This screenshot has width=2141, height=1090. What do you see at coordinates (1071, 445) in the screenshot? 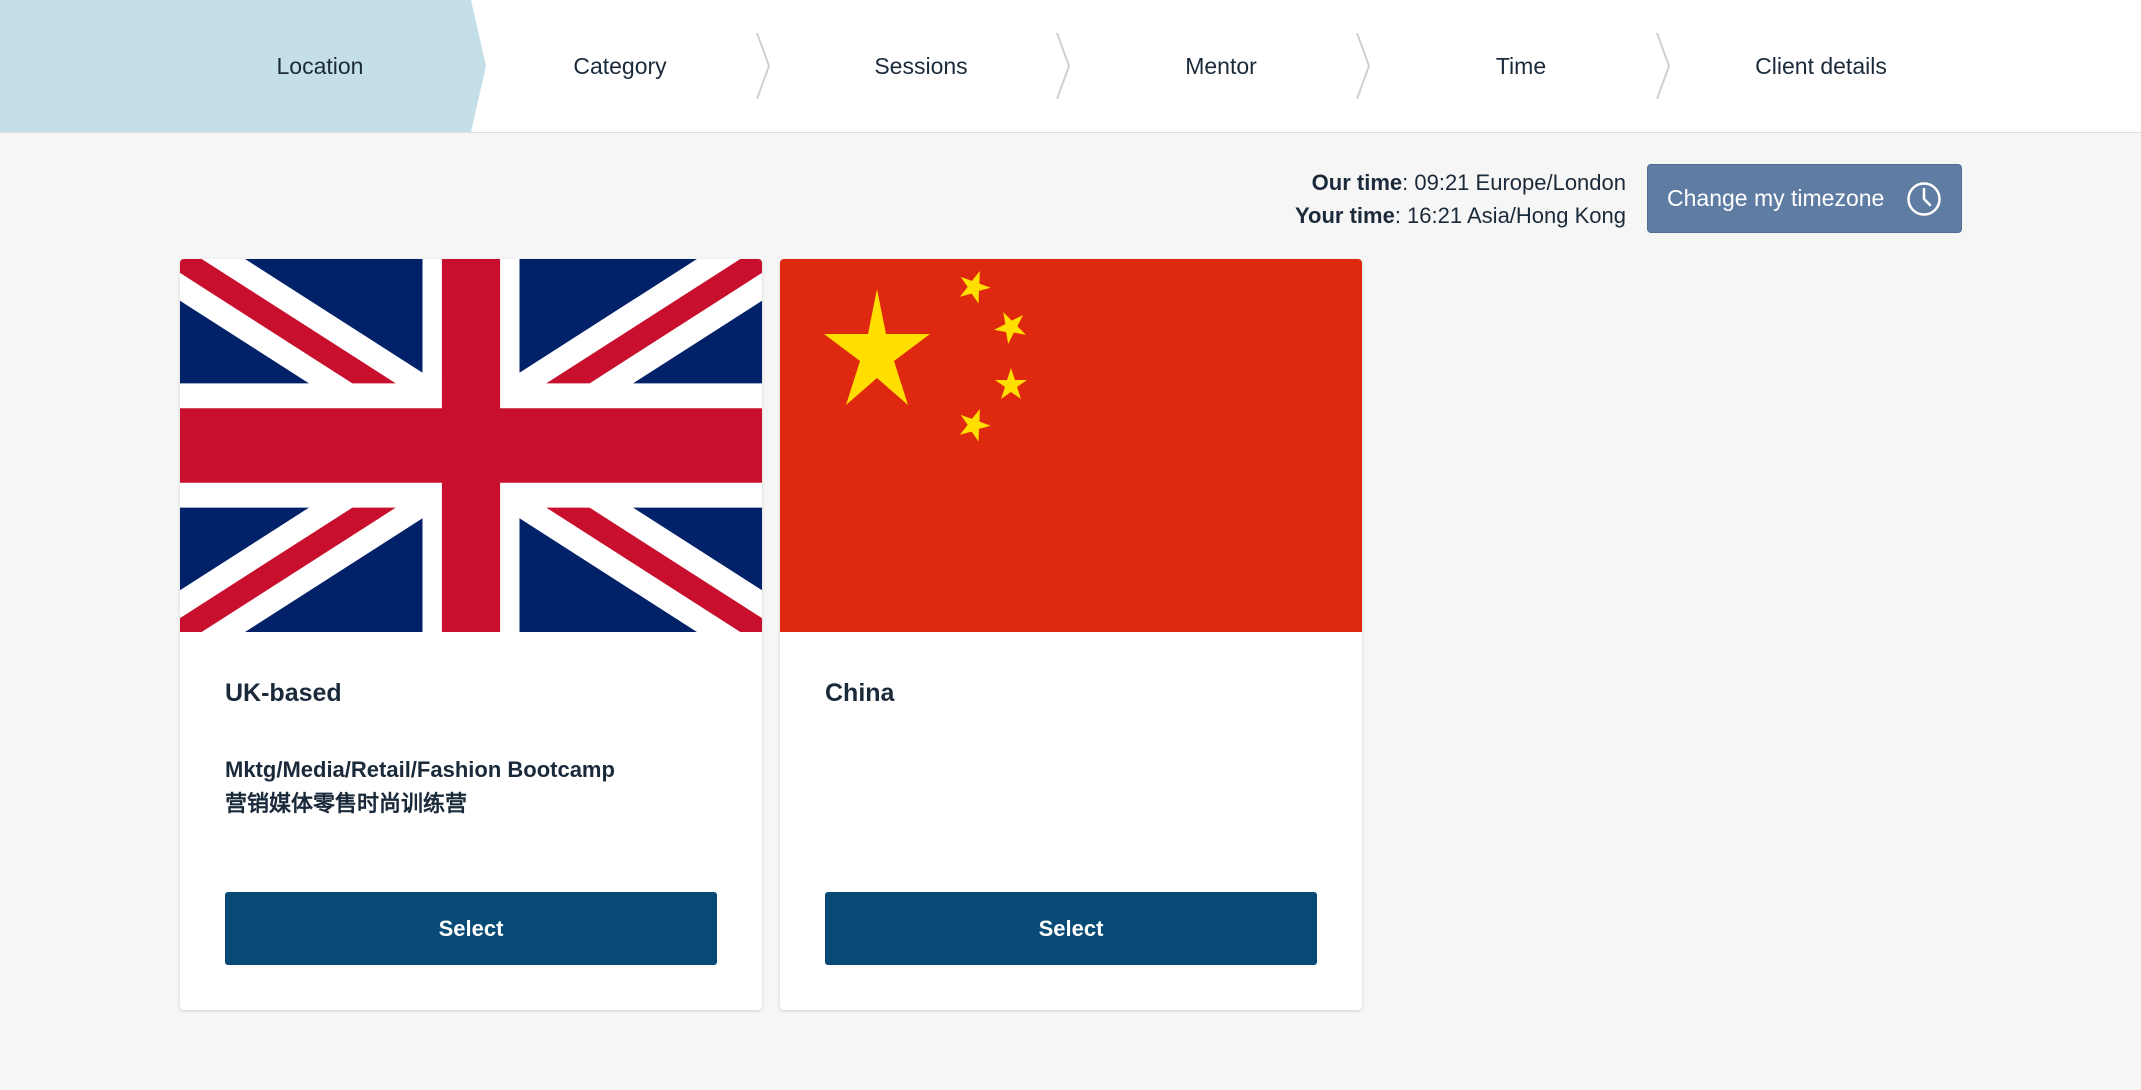
I see `china-flag` at bounding box center [1071, 445].